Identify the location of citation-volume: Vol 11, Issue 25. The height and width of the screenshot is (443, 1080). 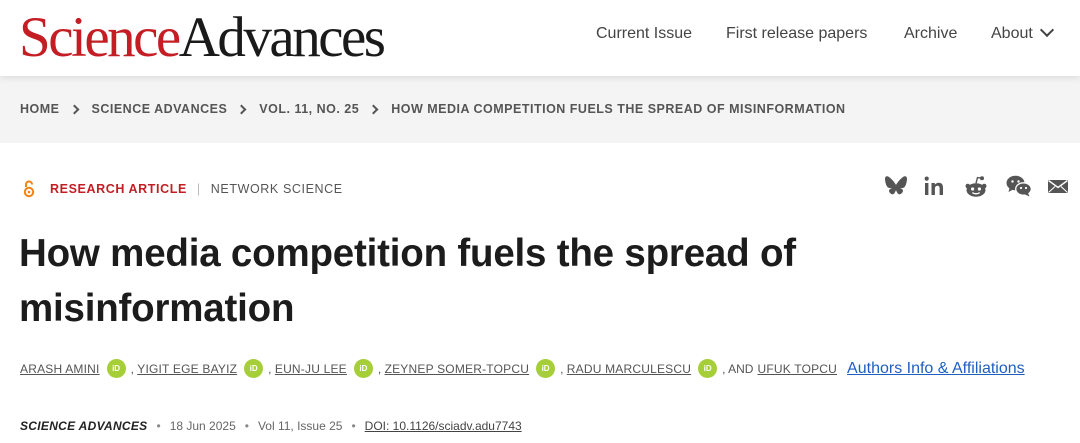
(300, 426).